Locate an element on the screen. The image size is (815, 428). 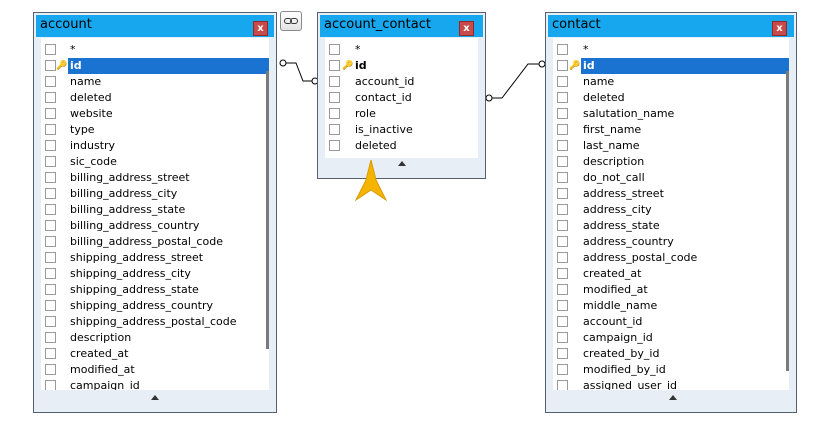
column-row: address_city is located at coordinates (671, 210).